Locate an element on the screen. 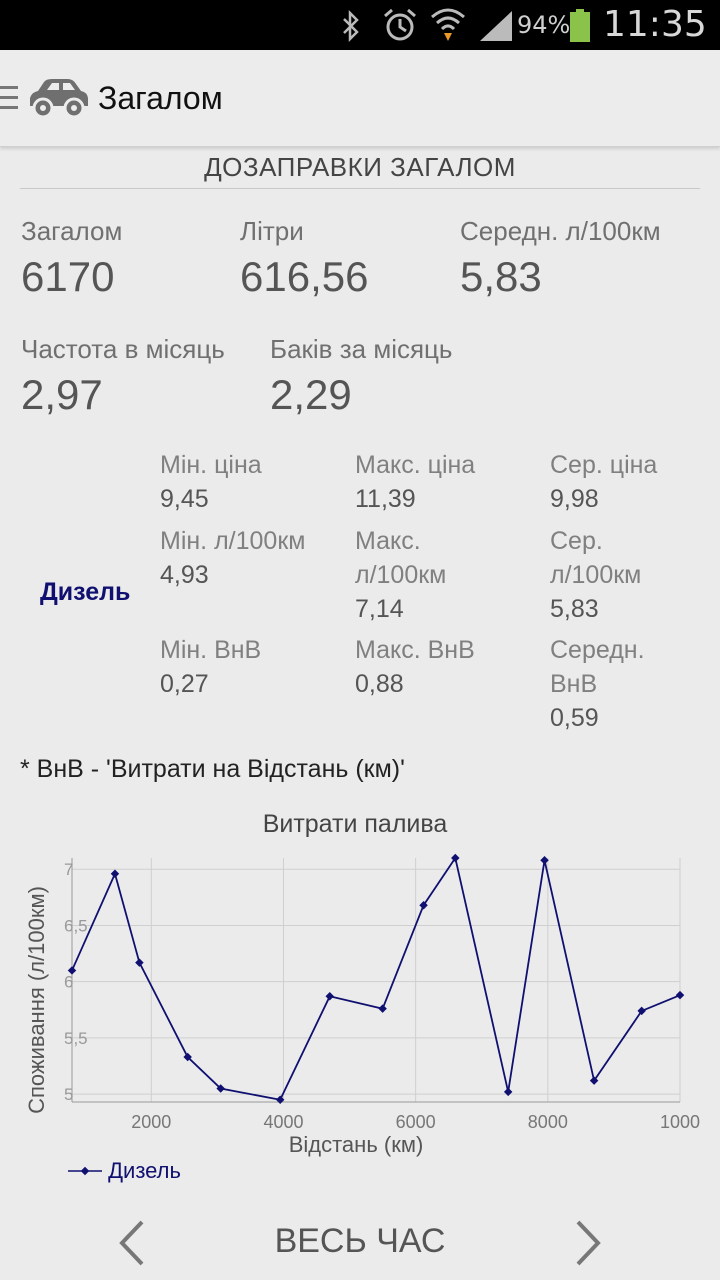 This screenshot has height=1280, width=720. signal-icon is located at coordinates (496, 26).